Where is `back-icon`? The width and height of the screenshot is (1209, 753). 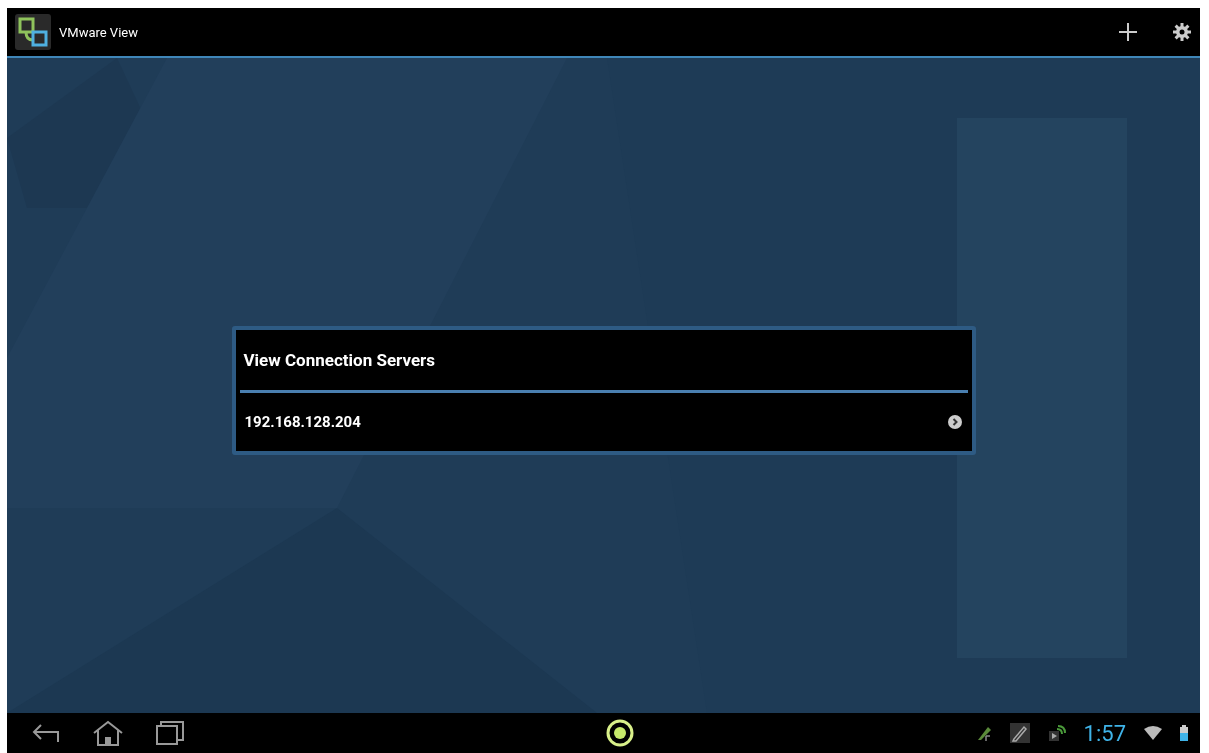
back-icon is located at coordinates (46, 733).